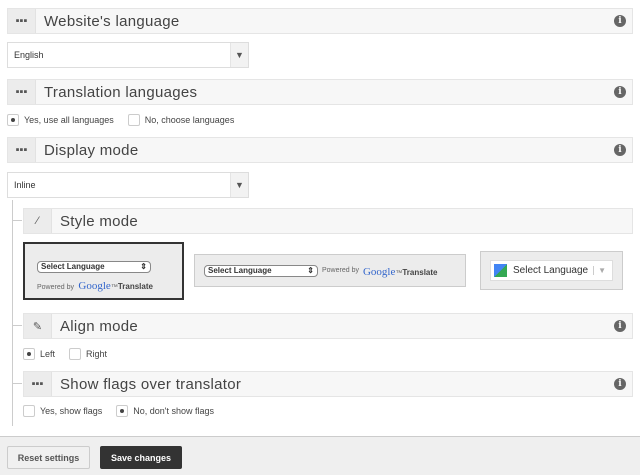  Describe the element at coordinates (75, 354) in the screenshot. I see `radio-align-right` at that location.